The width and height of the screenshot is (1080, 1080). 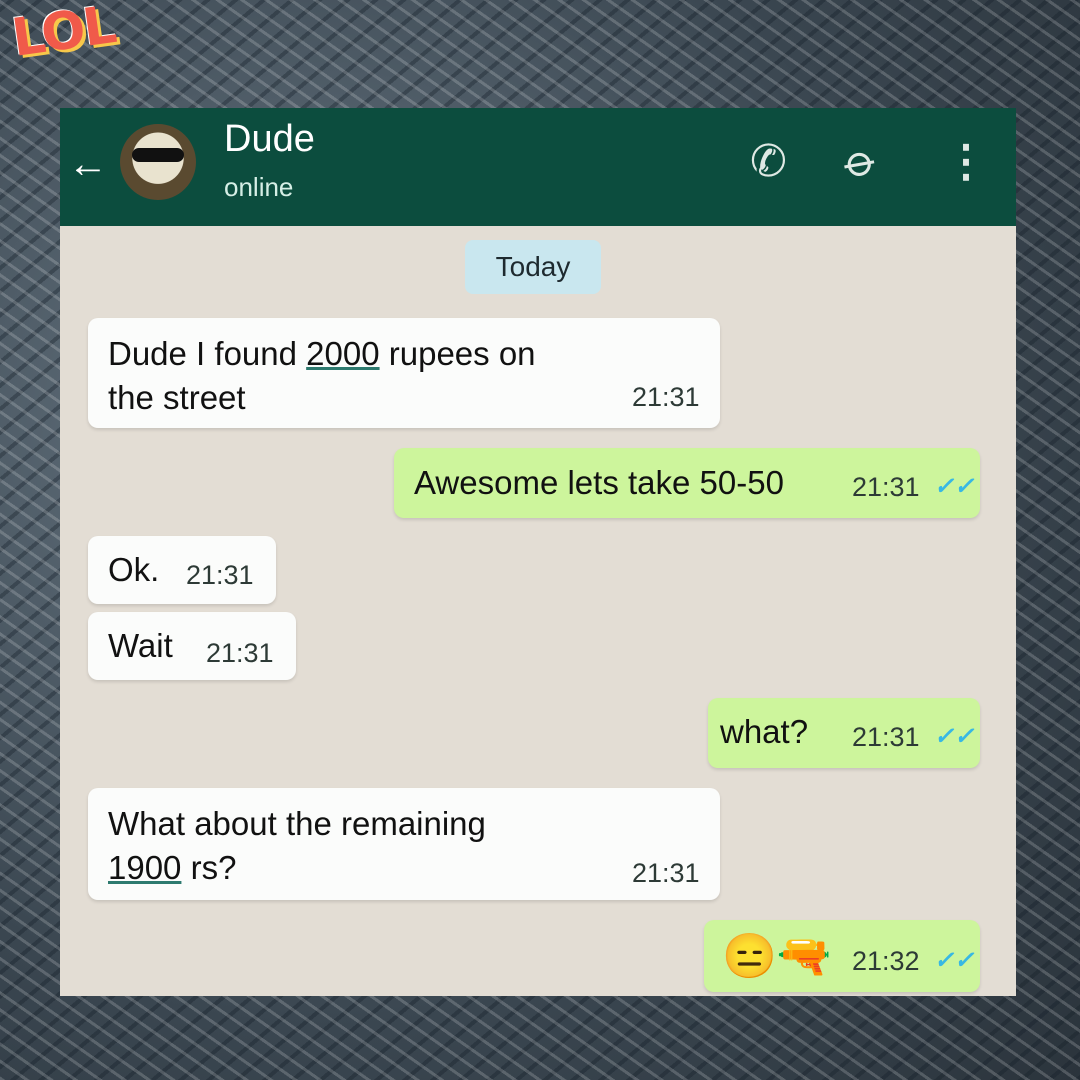 What do you see at coordinates (209, 867) in the screenshot?
I see `message-text-part: rs?` at bounding box center [209, 867].